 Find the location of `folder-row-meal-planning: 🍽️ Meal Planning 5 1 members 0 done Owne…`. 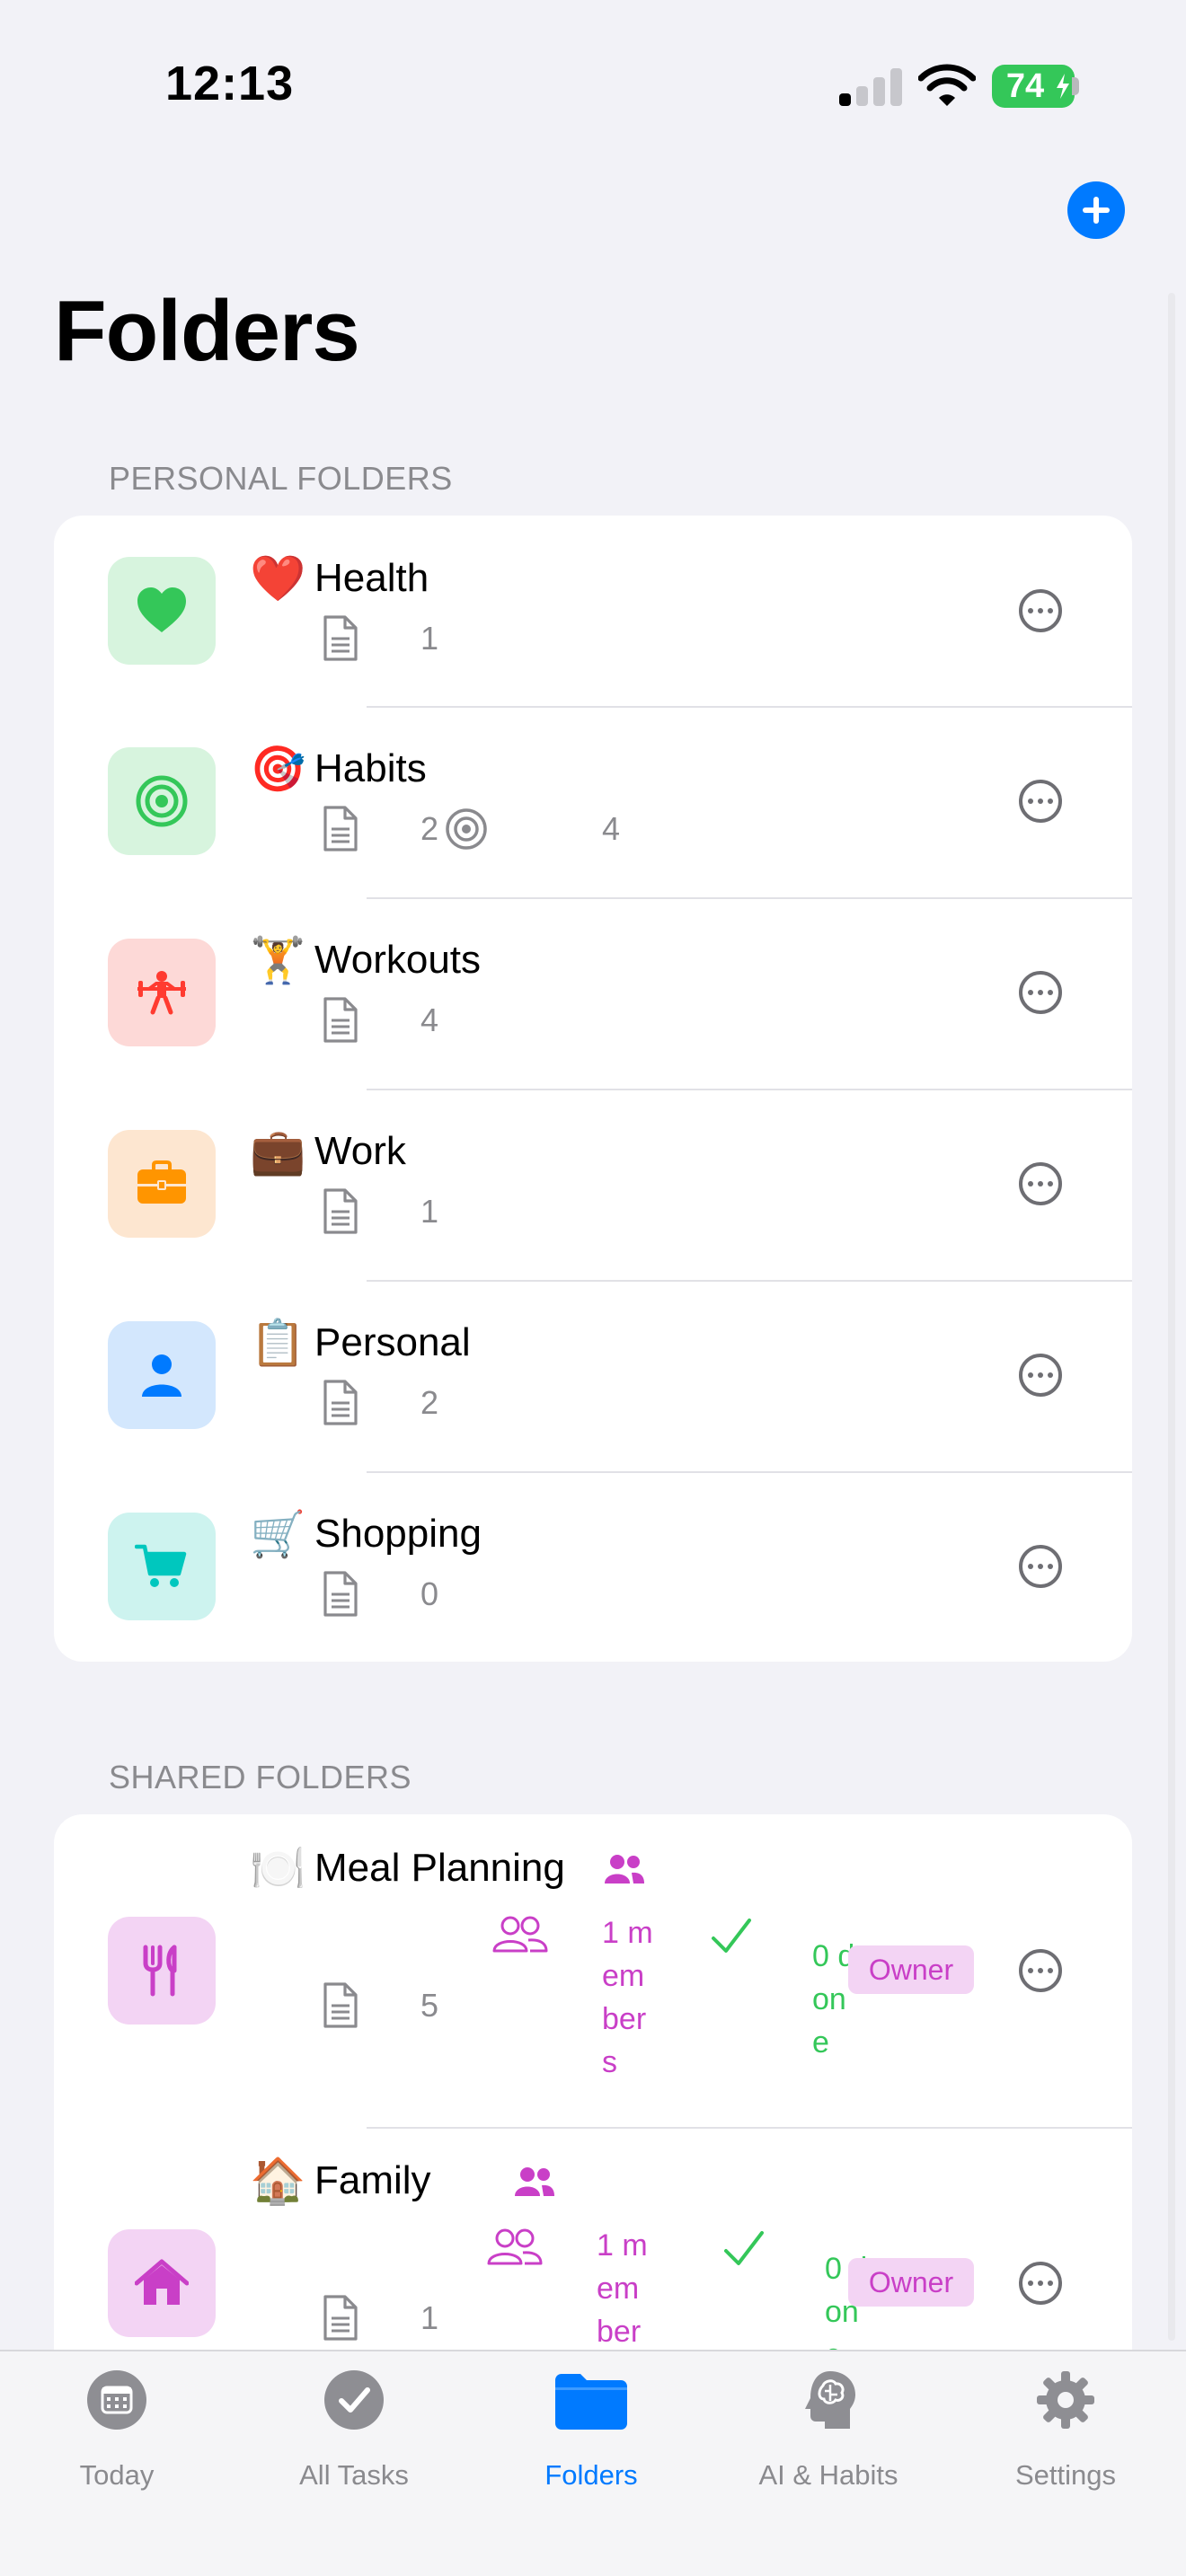

folder-row-meal-planning: 🍽️ Meal Planning 5 1 members 0 done Owne… is located at coordinates (593, 1970).